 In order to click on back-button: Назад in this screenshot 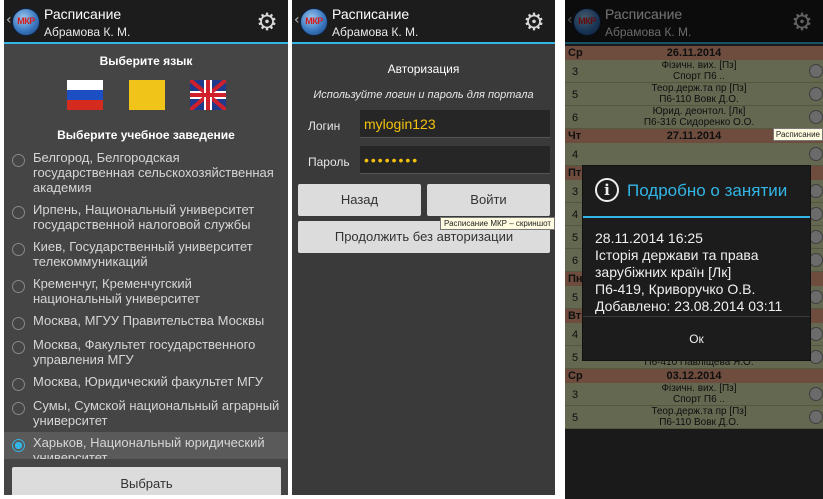, I will do `click(359, 200)`.